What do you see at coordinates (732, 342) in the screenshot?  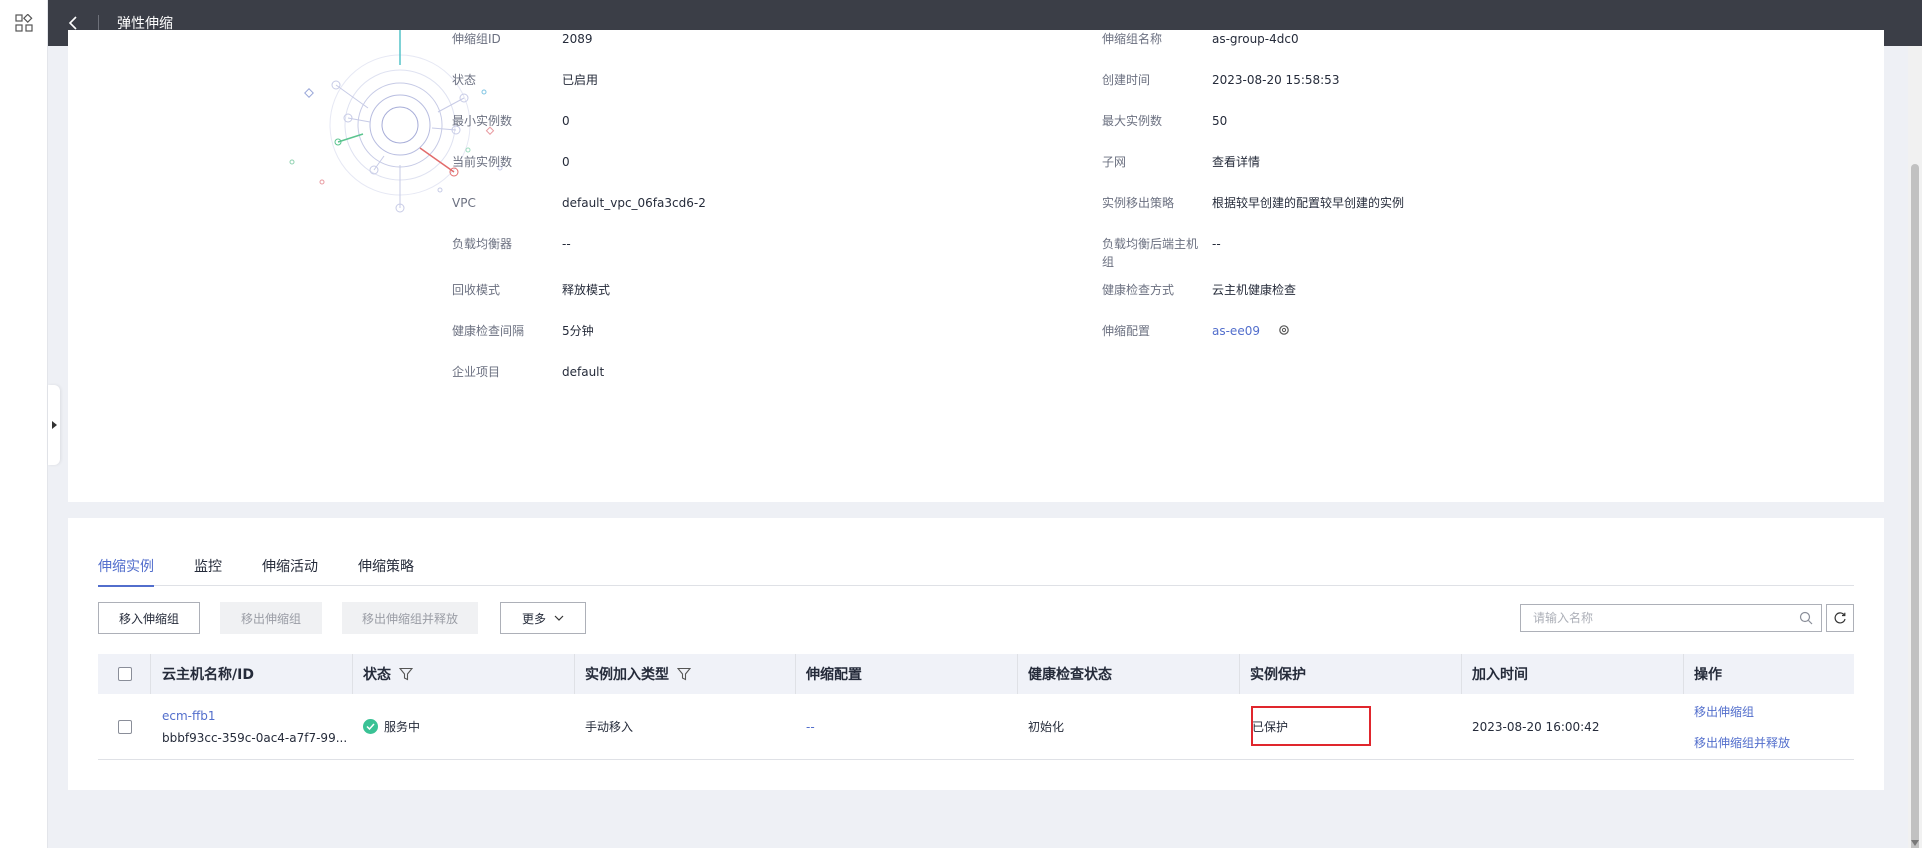 I see `info-row-health-interval: 健康检查间隔 5分钟` at bounding box center [732, 342].